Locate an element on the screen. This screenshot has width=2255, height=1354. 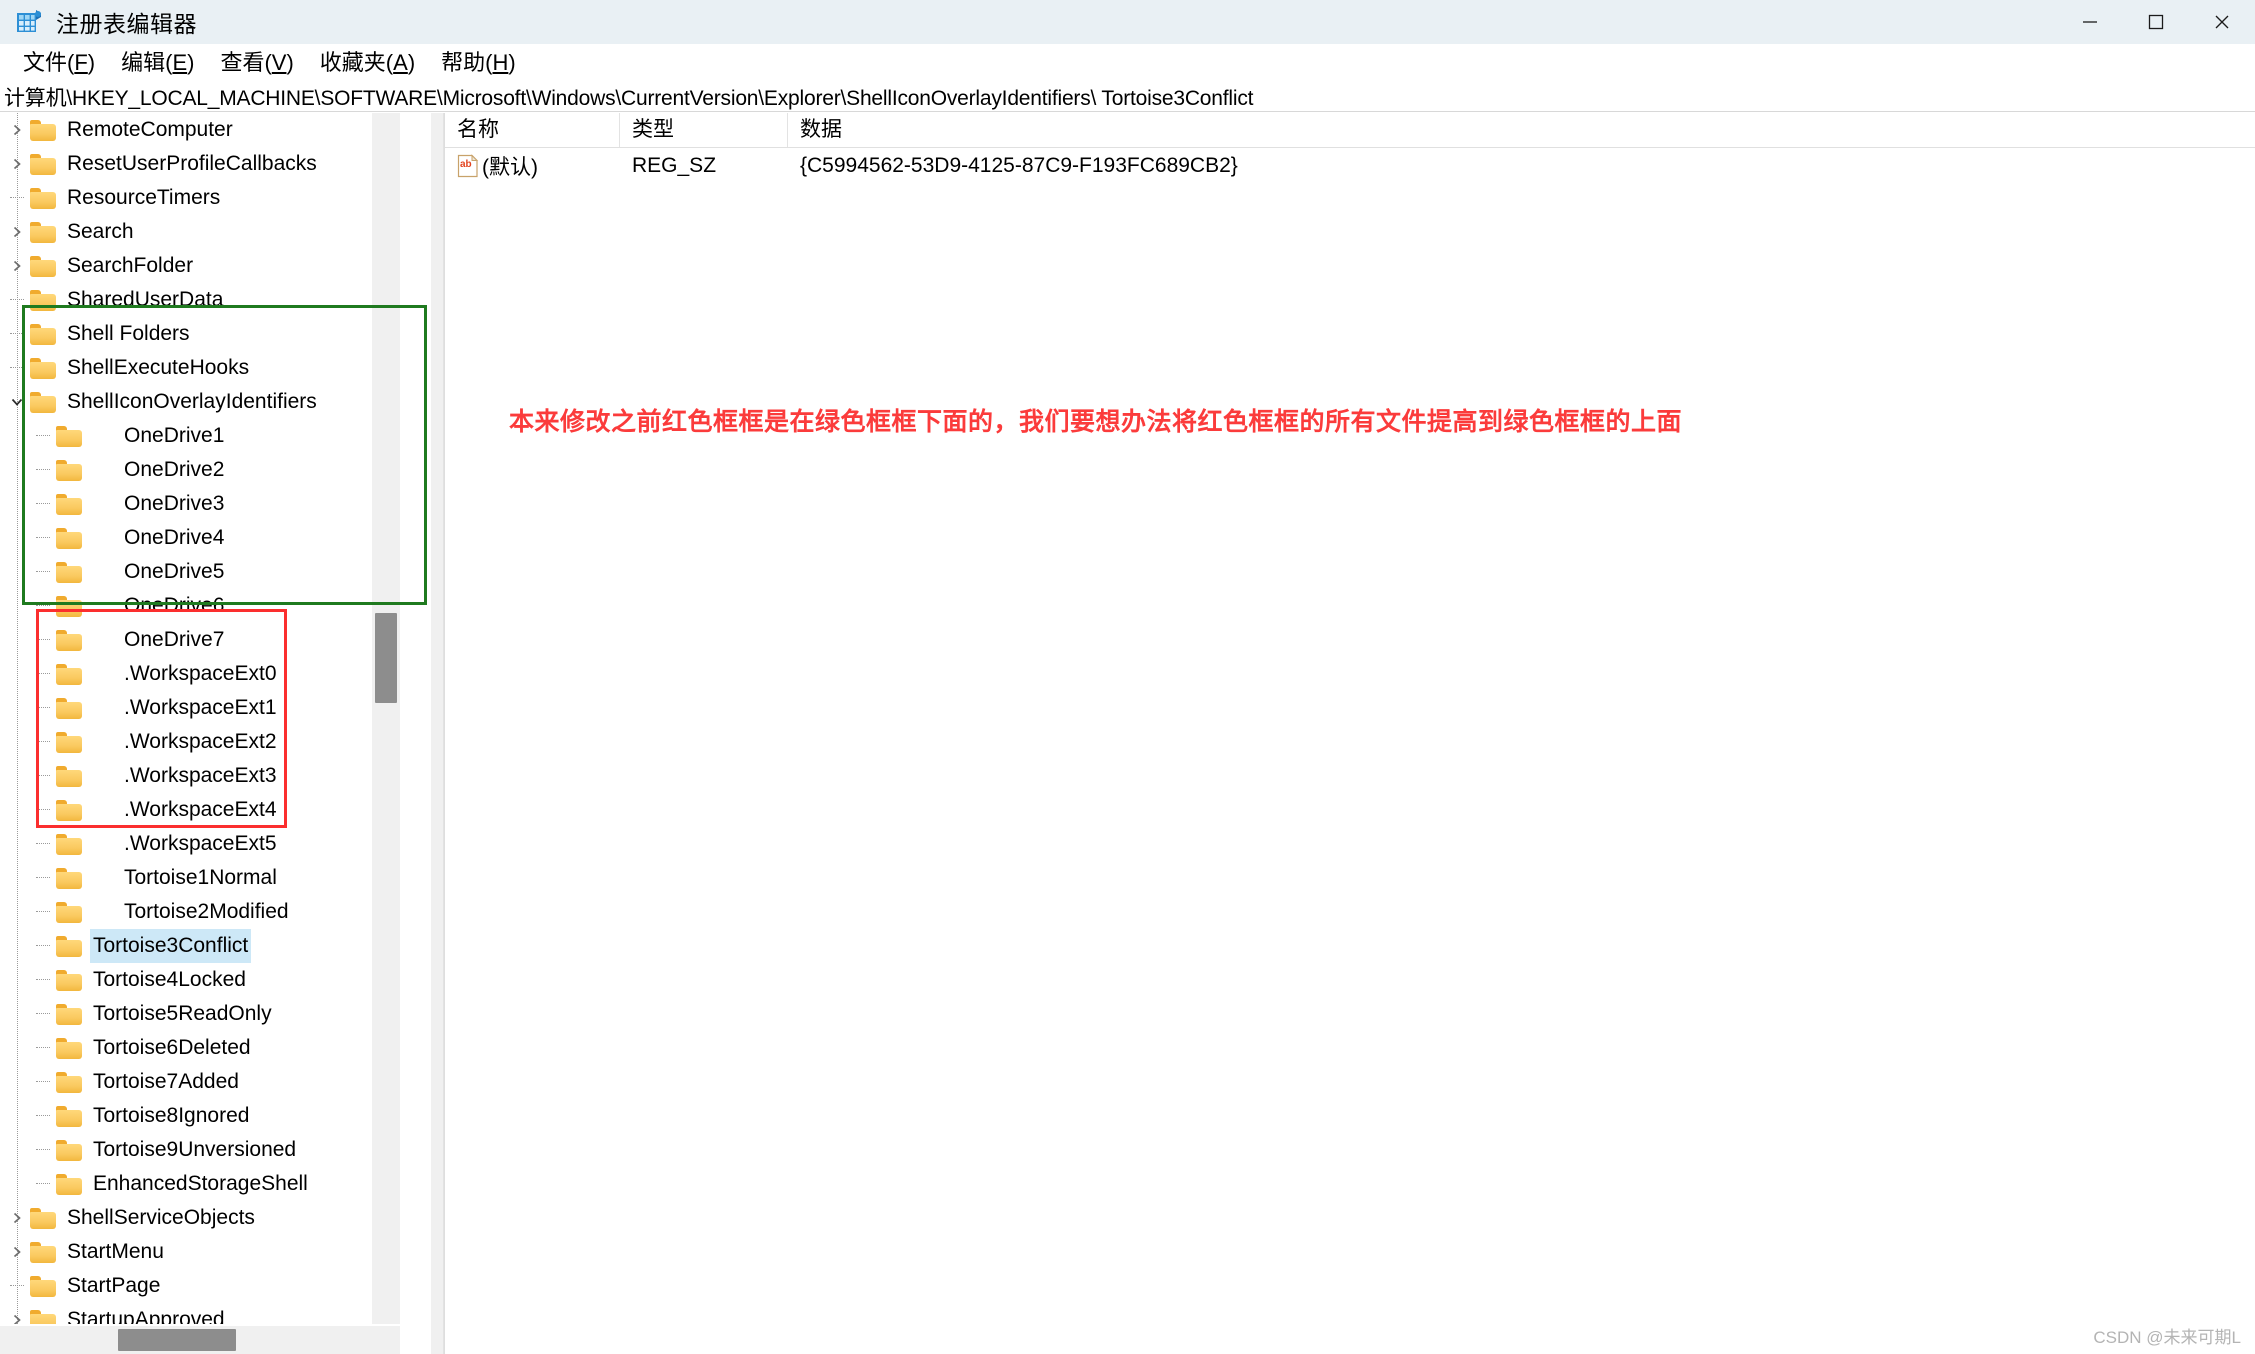
chevron-down-icon is located at coordinates (17, 402).